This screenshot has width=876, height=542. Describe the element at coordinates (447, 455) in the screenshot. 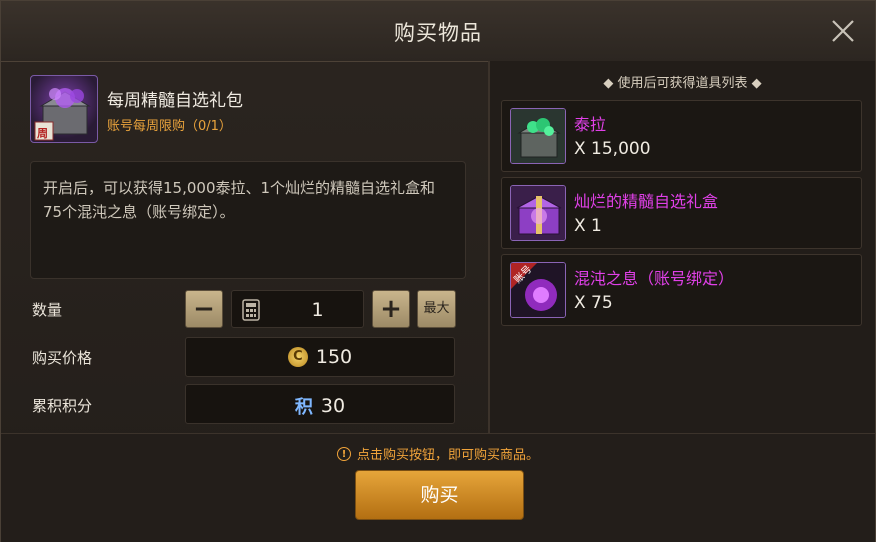

I see `notice-text: 点击购买按钮，即可购买商品。` at that location.